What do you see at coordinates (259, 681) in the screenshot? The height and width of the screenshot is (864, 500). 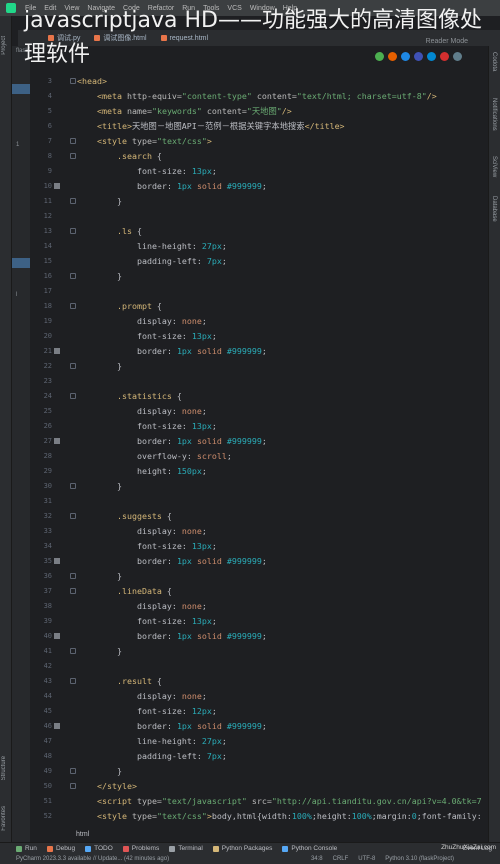 I see `code-line: 43 .result {` at bounding box center [259, 681].